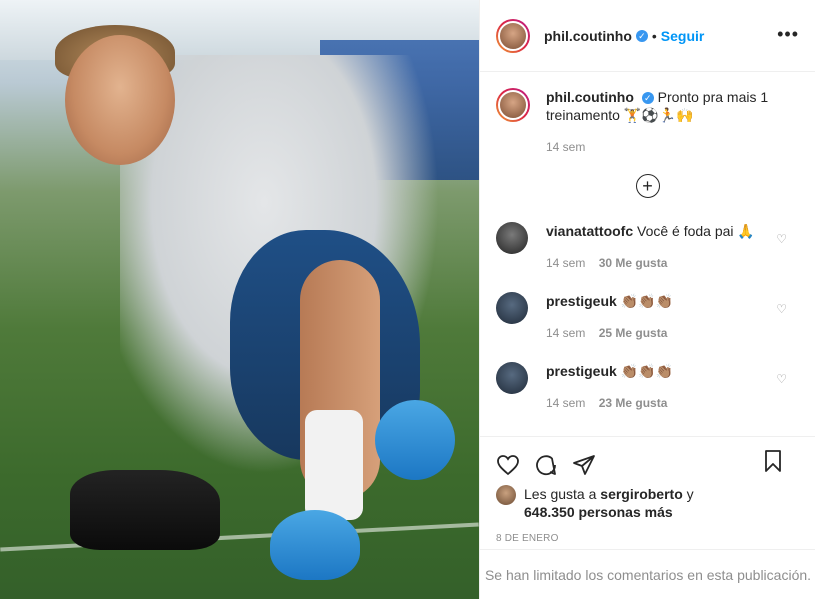 This screenshot has width=815, height=599. Describe the element at coordinates (589, 231) in the screenshot. I see `comment-username: vianatattoofc` at that location.